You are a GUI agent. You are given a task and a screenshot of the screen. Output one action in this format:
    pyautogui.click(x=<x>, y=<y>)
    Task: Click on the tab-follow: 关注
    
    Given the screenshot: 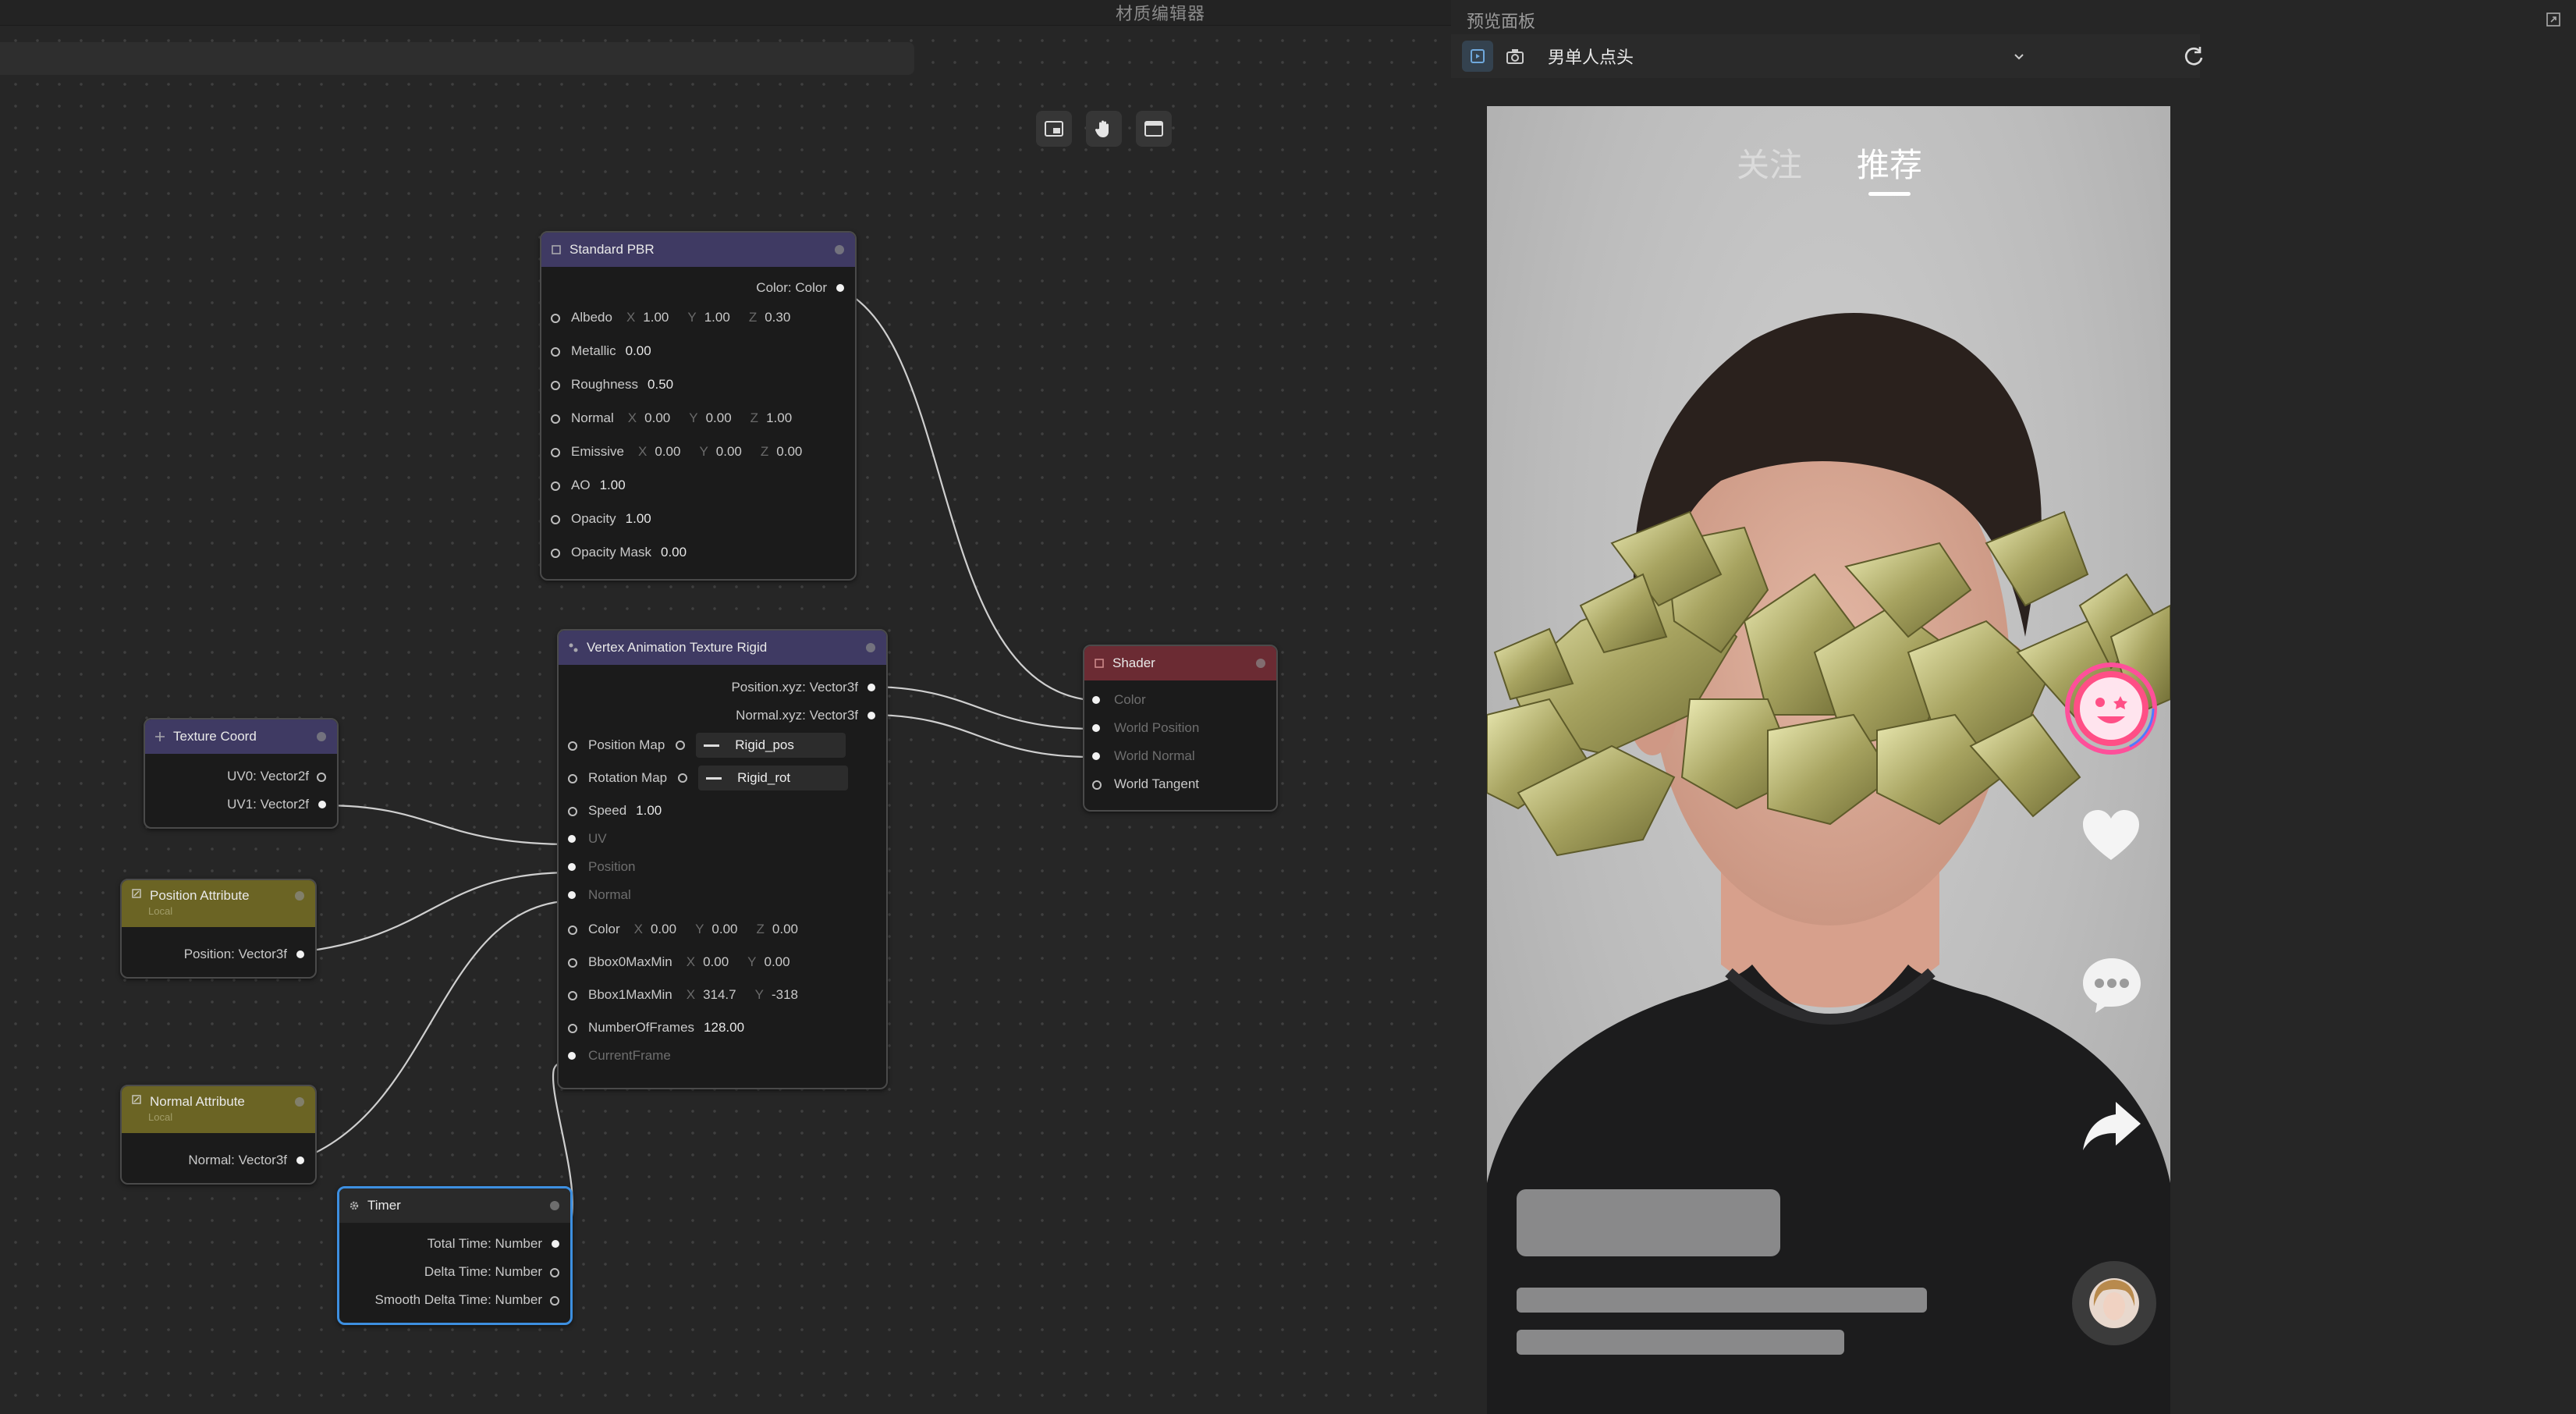 What is the action you would take?
    pyautogui.click(x=1769, y=163)
    